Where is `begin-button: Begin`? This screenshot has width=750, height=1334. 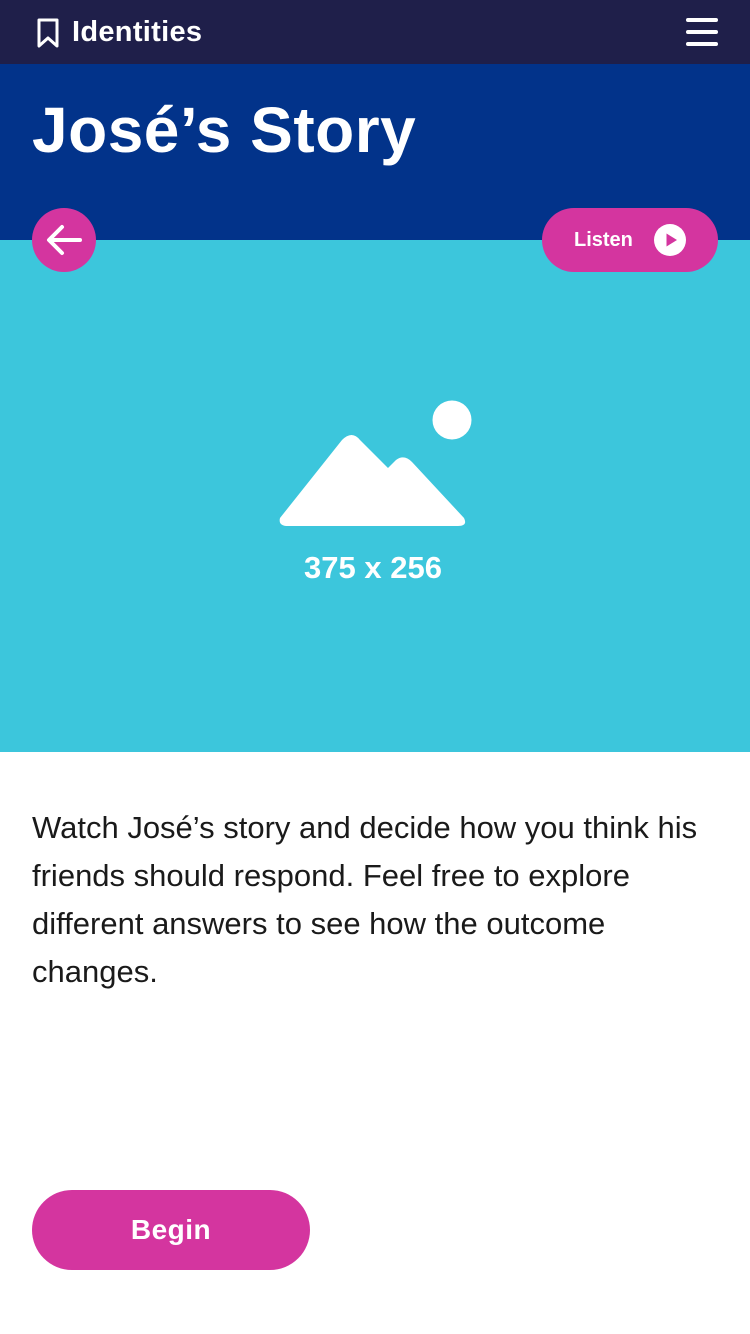
begin-button: Begin is located at coordinates (171, 1230).